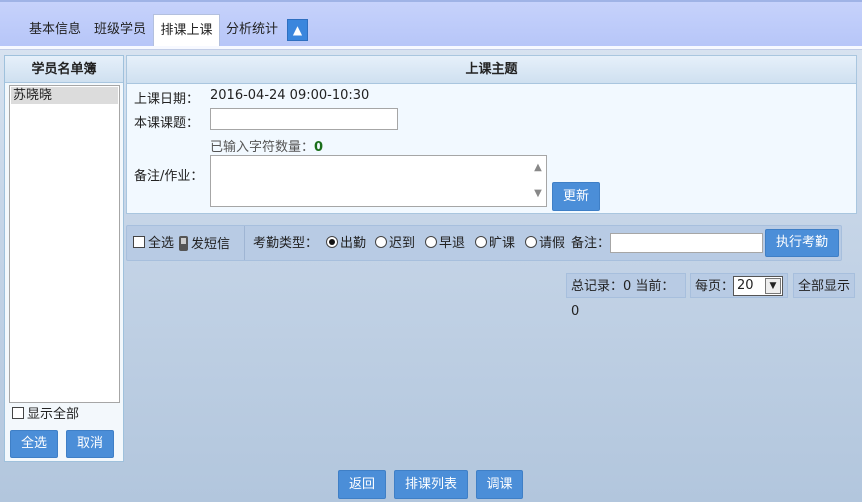 This screenshot has height=502, width=862. I want to click on tab-class-students: 班级学员, so click(120, 31).